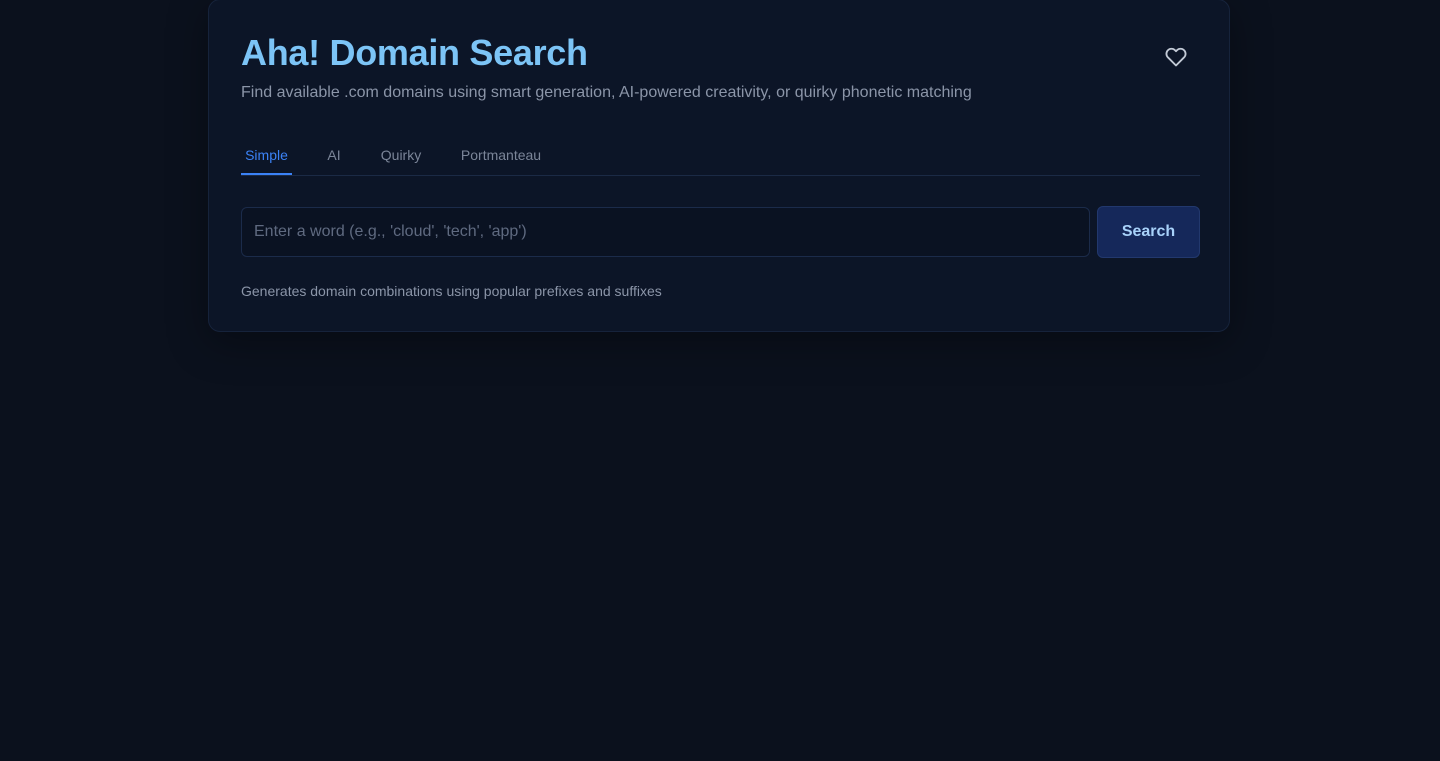  I want to click on favorites-button, so click(1176, 57).